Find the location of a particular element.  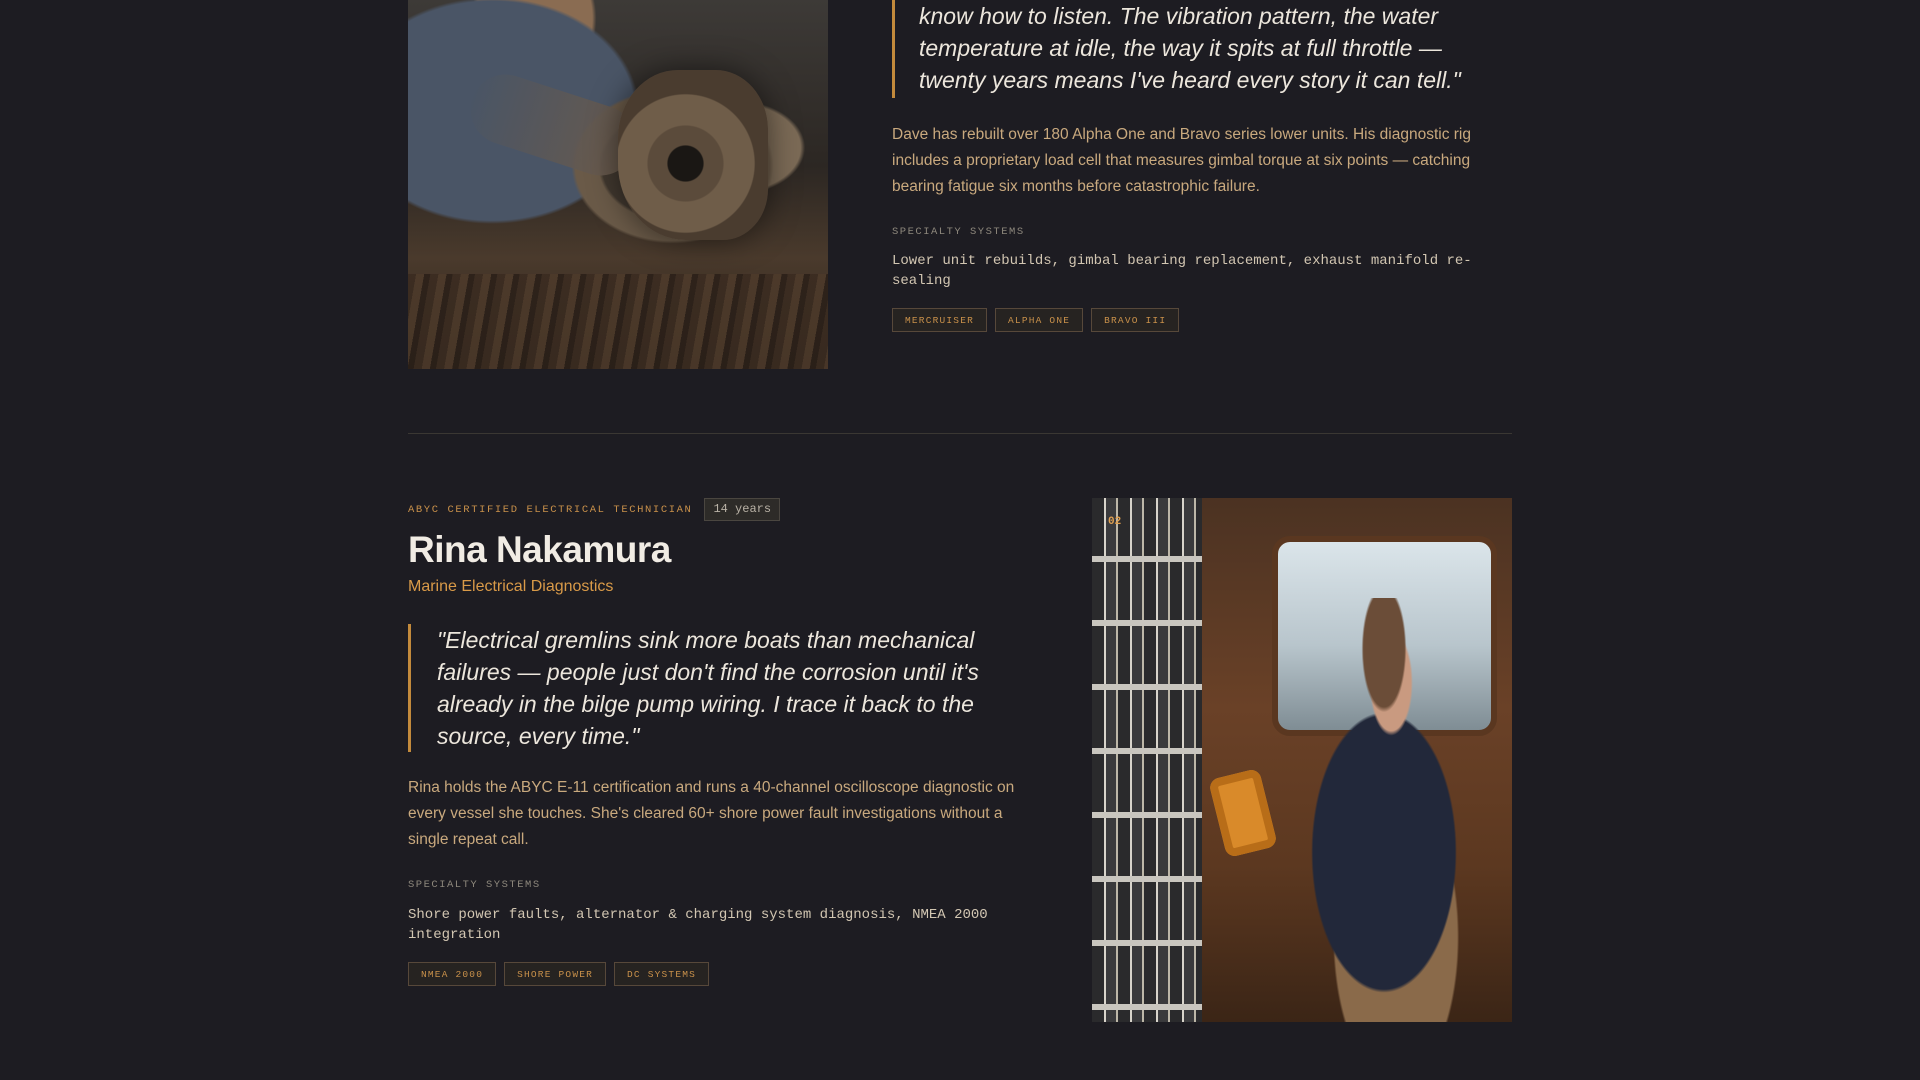

rina-years-badge: 14 years is located at coordinates (742, 509).